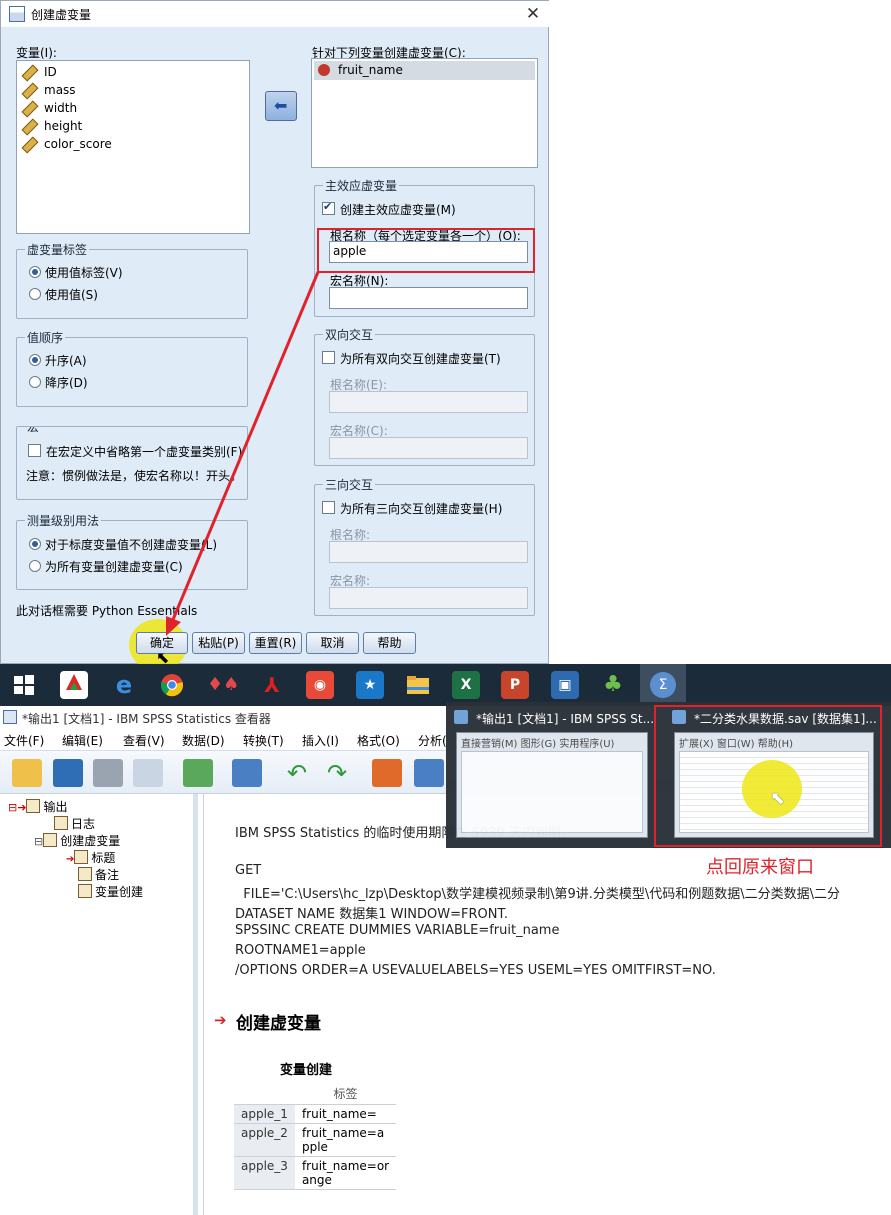 The height and width of the screenshot is (1215, 891). Describe the element at coordinates (332, 643) in the screenshot. I see `cancel-button: 取消` at that location.